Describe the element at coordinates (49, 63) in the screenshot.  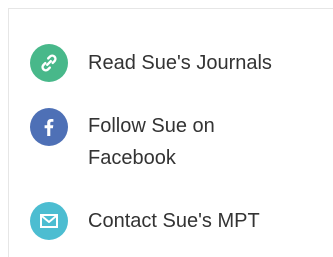
I see `link-icon` at that location.